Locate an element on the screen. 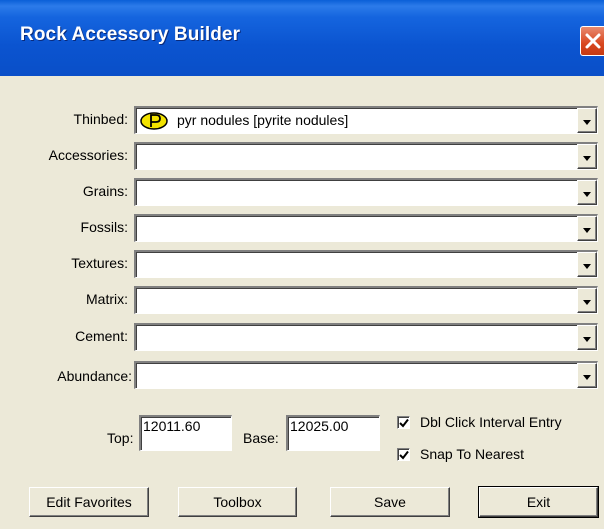  thinbed-value: pyr nodules [pyrite nodules] is located at coordinates (263, 120).